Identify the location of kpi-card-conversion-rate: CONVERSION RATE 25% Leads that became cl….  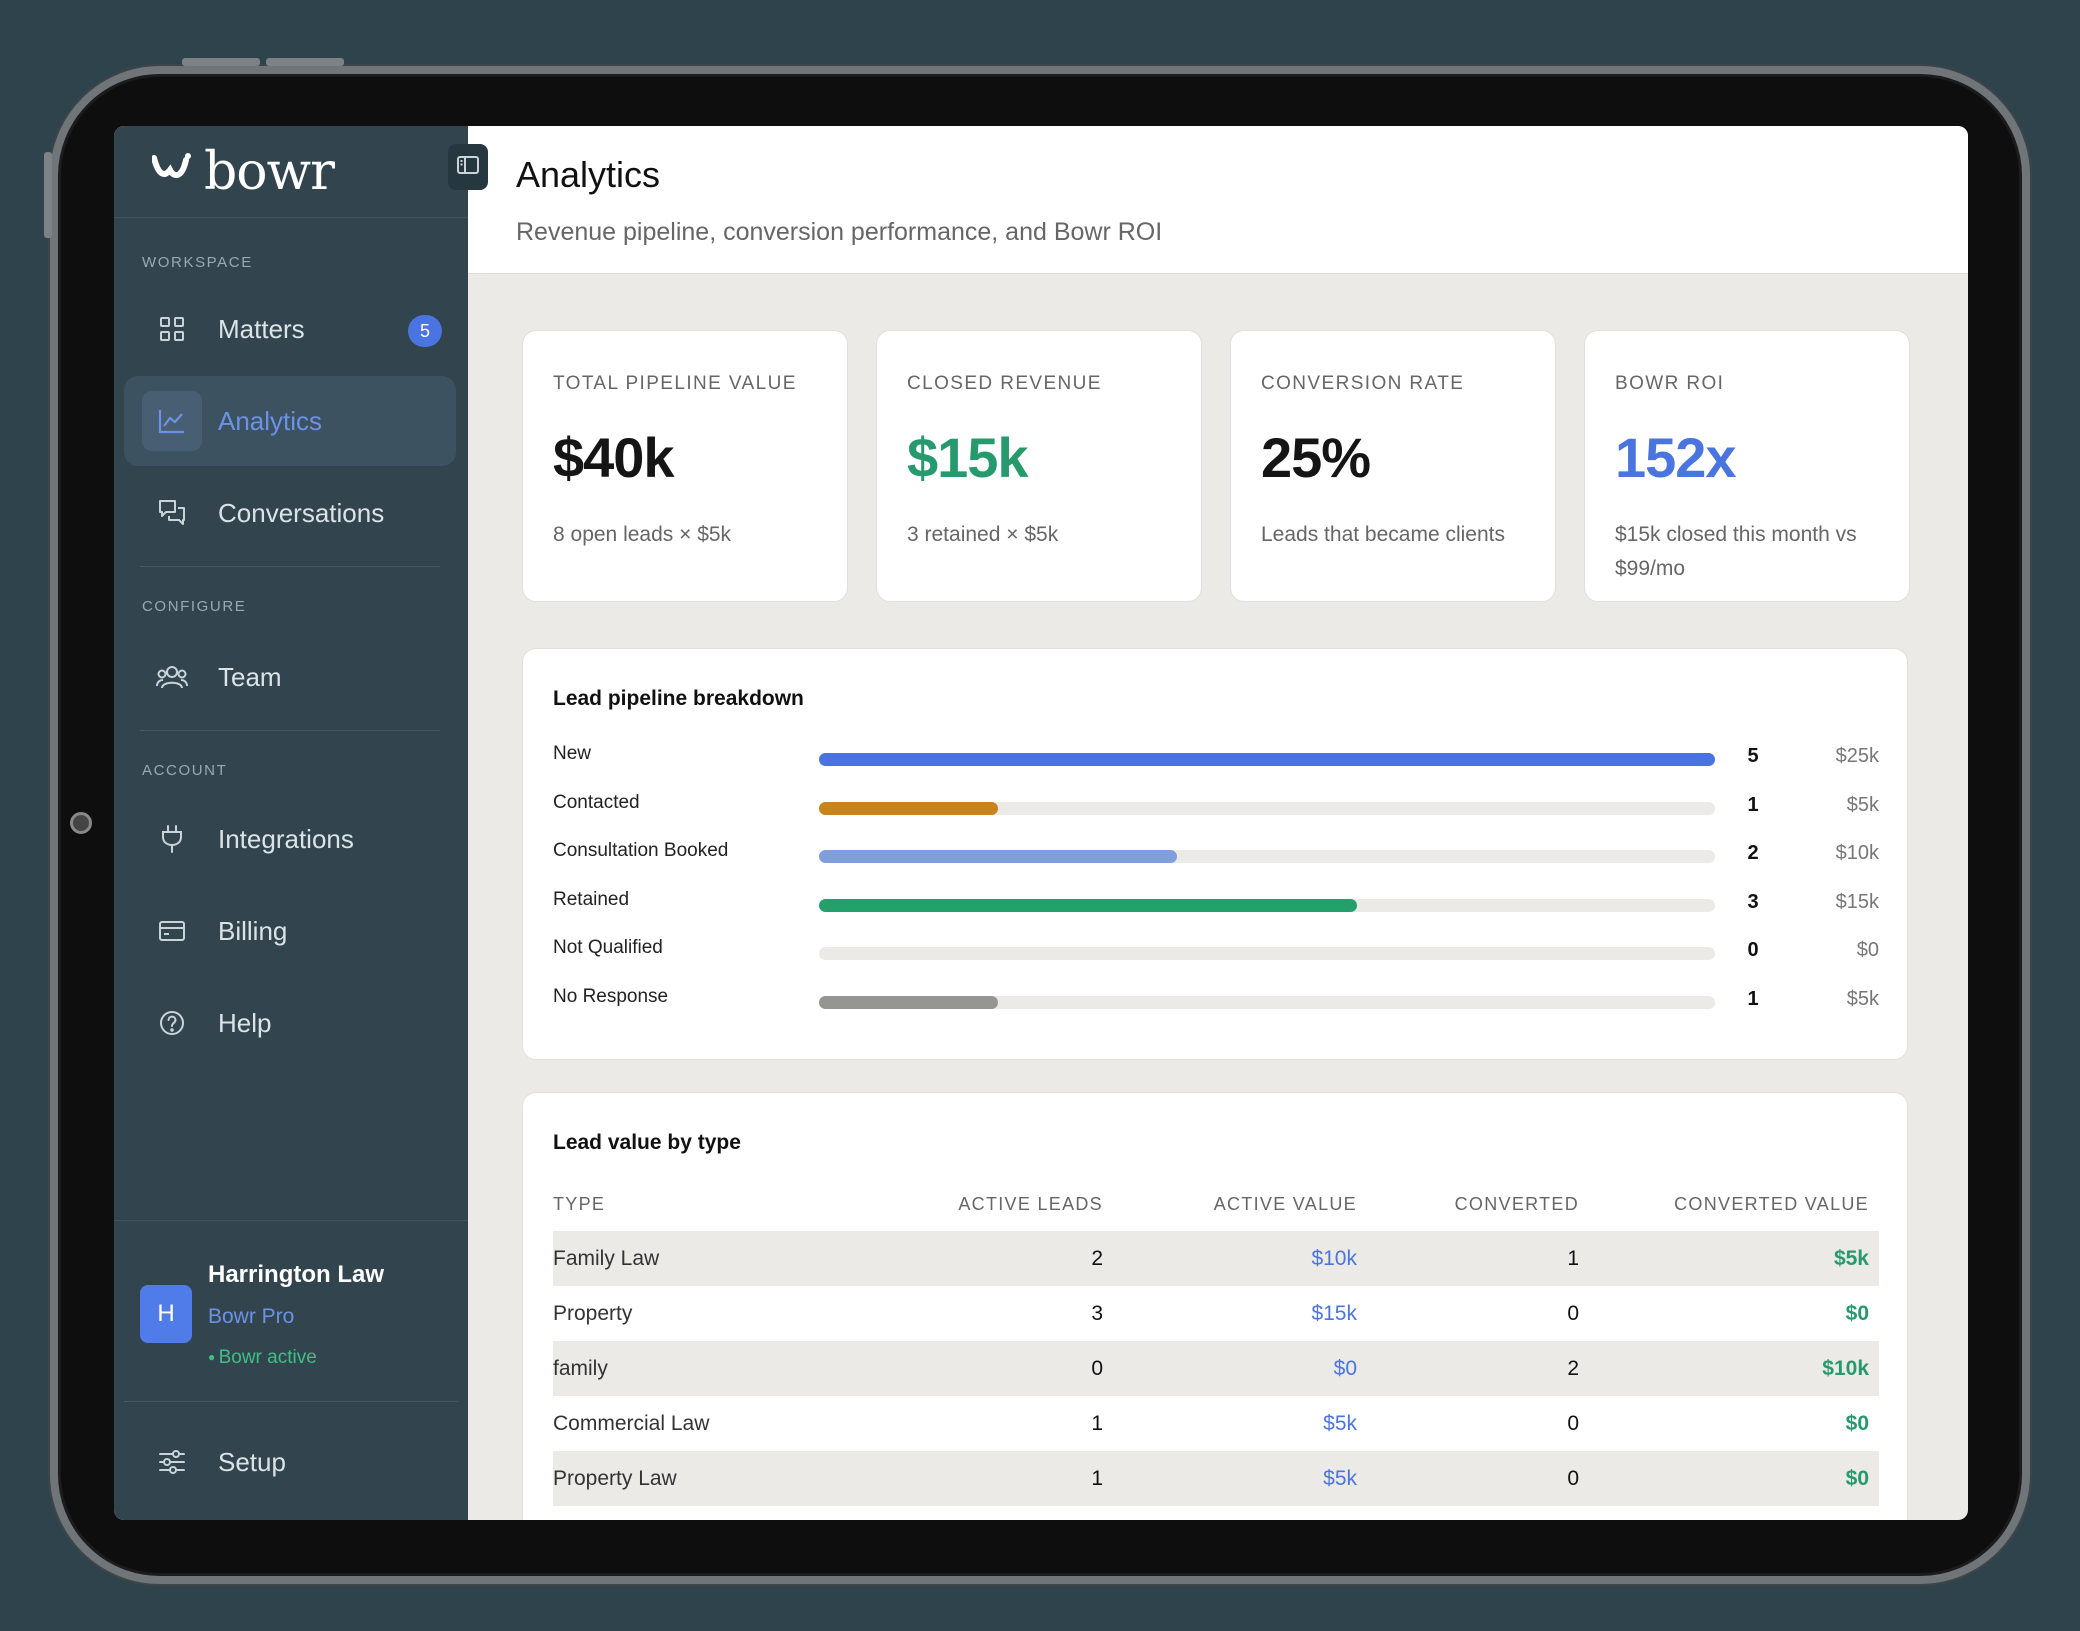
(1393, 466).